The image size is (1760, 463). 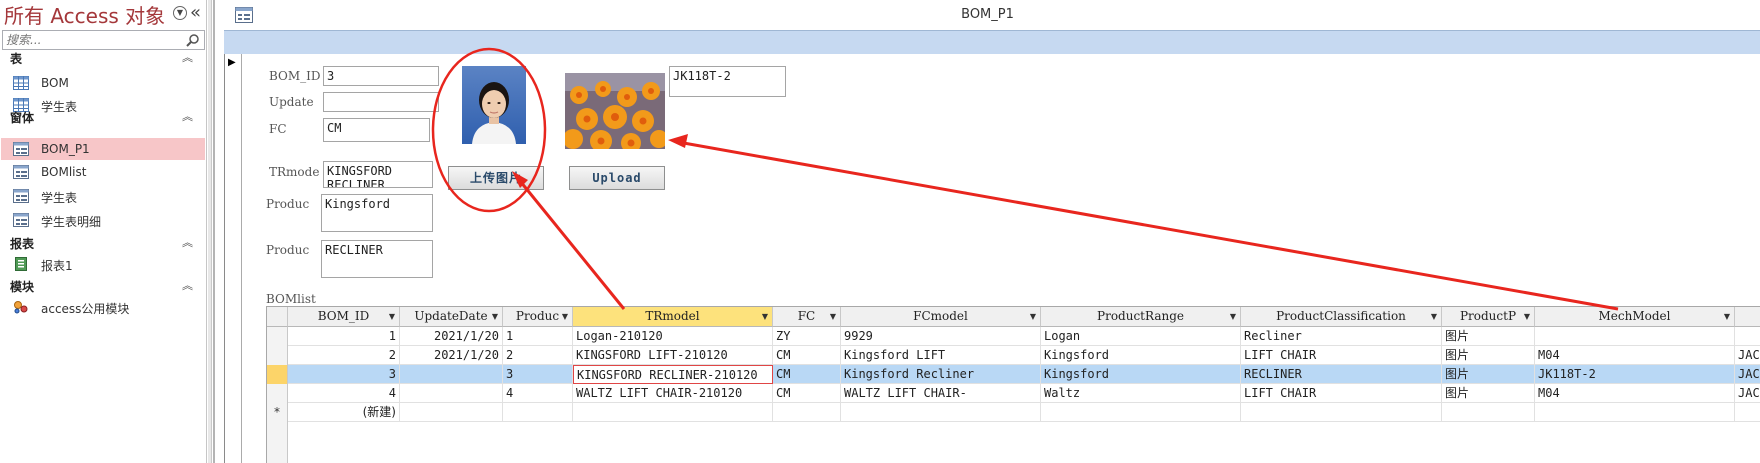 I want to click on cell-updatedate, so click(x=451, y=393).